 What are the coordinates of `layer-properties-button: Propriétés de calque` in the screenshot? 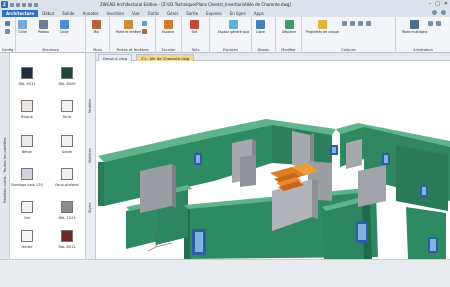 It's located at (322, 27).